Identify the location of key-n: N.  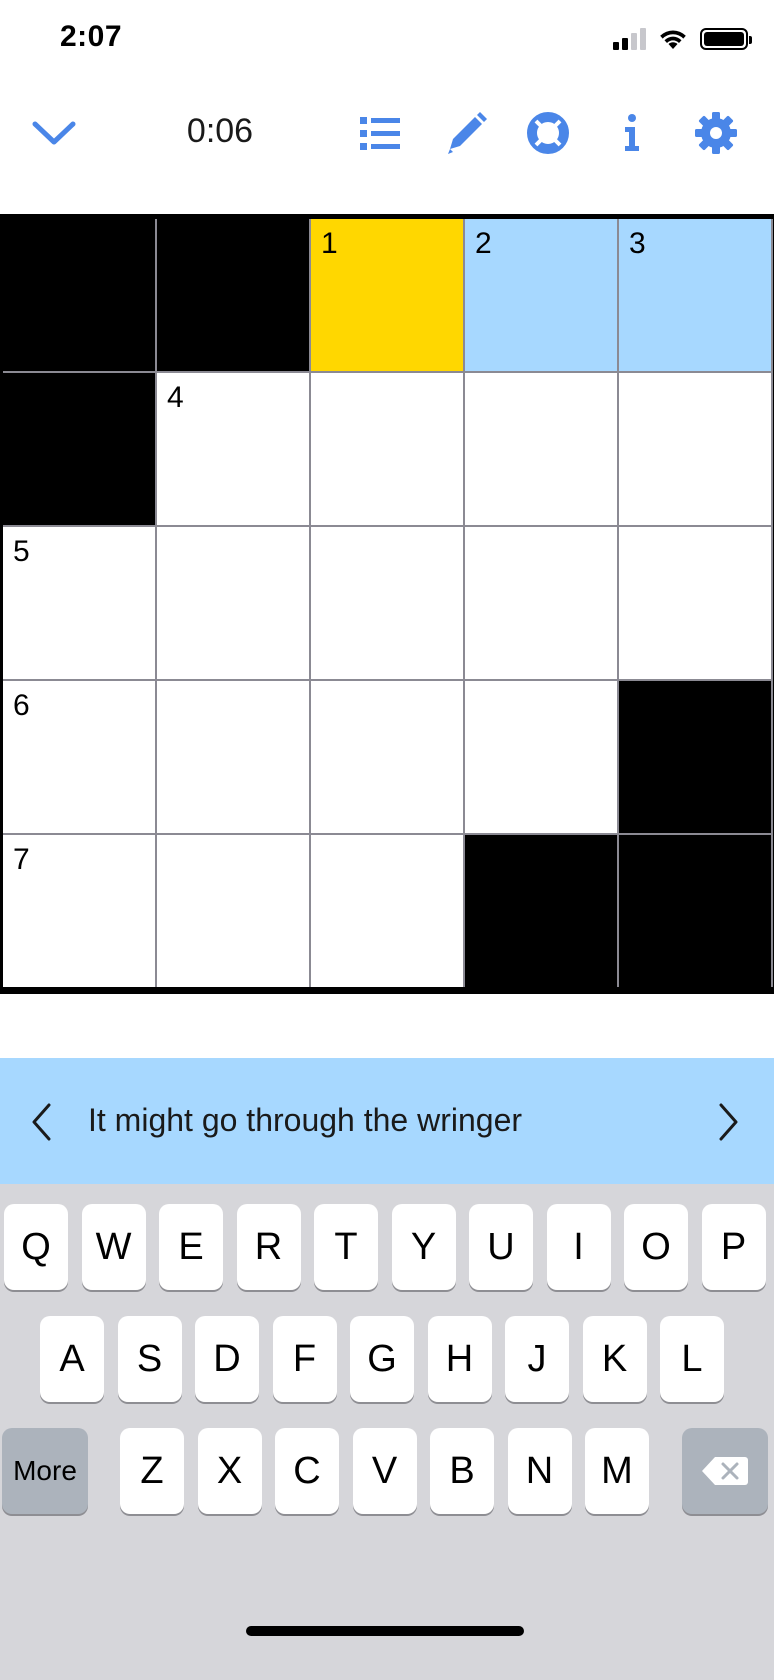
(539, 1471).